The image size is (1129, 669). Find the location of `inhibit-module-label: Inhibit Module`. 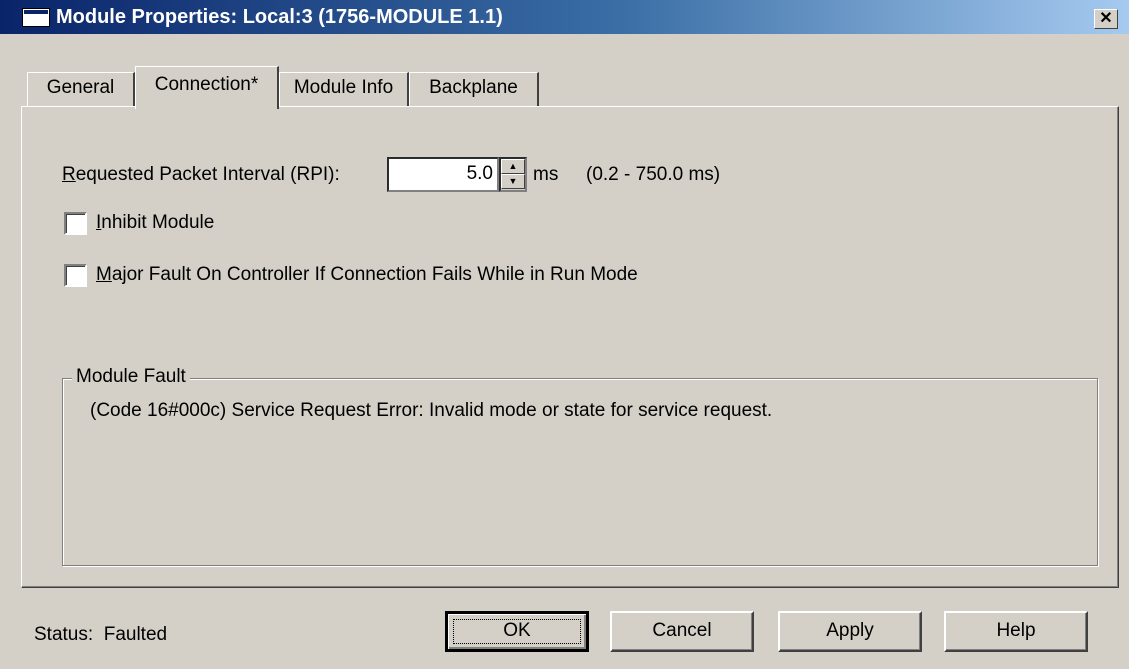

inhibit-module-label: Inhibit Module is located at coordinates (155, 223).